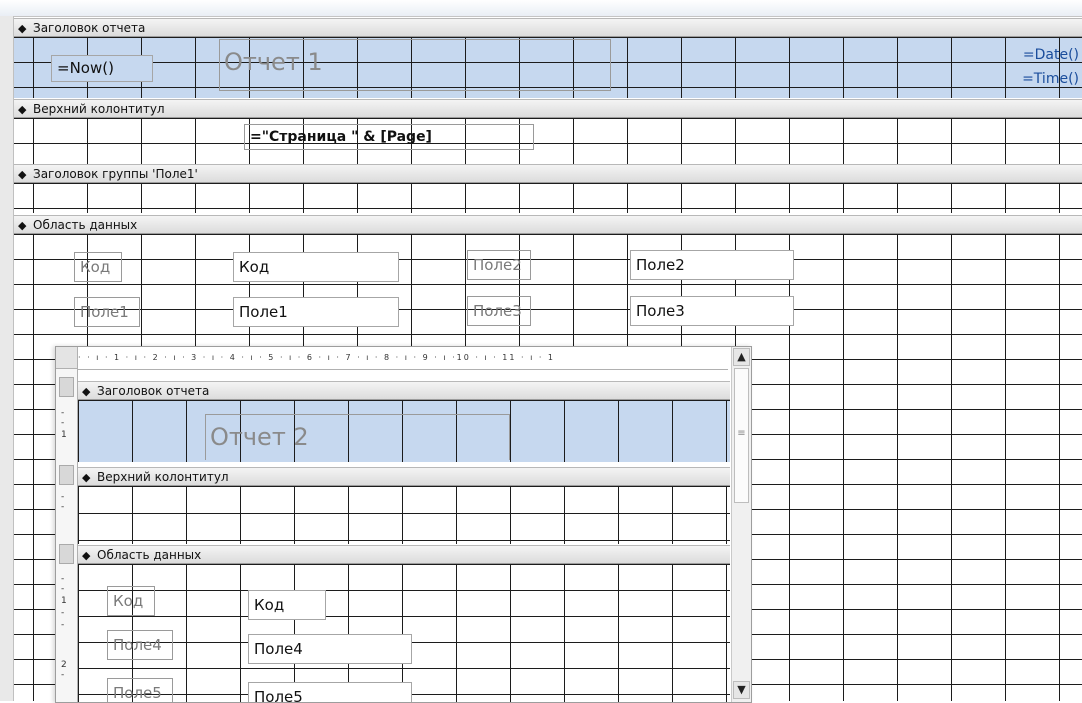 Image resolution: width=1082 pixels, height=703 pixels. What do you see at coordinates (67, 535) in the screenshot?
I see `vertical-ruler: - - 1 - - - - 1 - - 2 -` at bounding box center [67, 535].